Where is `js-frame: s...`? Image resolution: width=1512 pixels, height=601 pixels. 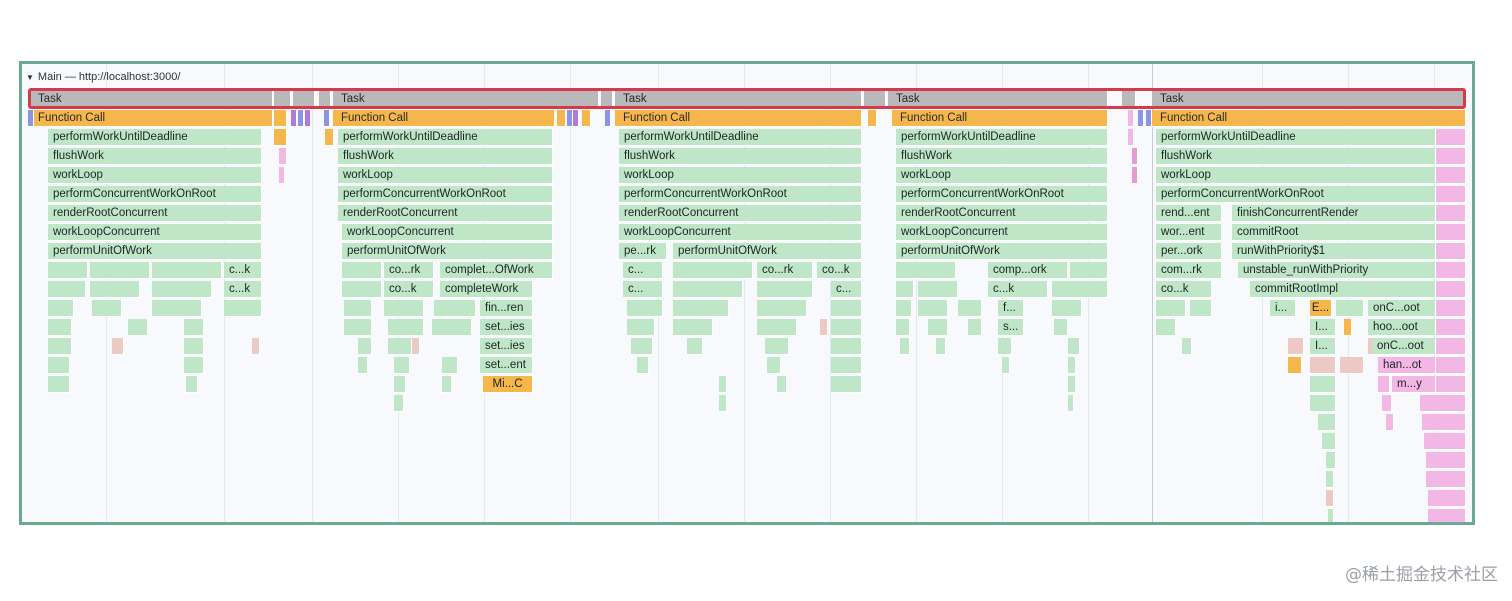
js-frame: s... is located at coordinates (1011, 327).